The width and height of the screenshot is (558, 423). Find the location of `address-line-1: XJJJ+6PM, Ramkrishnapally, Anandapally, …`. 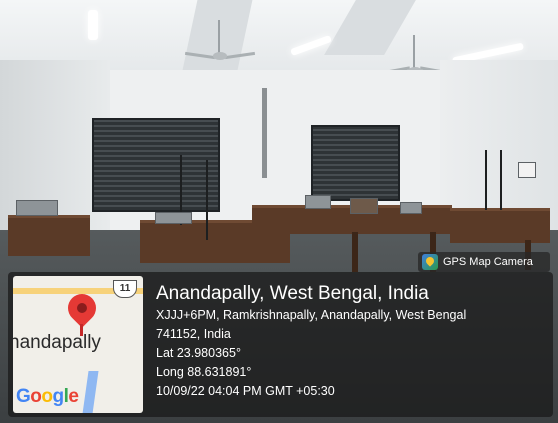

address-line-1: XJJJ+6PM, Ramkrishnapally, Anandapally, … is located at coordinates (311, 315).